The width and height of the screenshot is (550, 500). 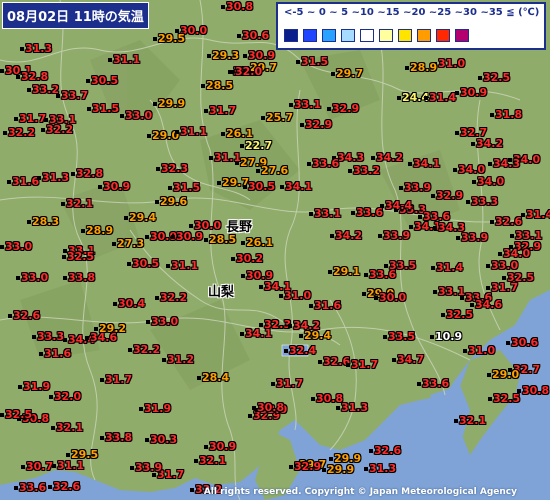 I want to click on station-temperature-value: 34.0, so click(x=491, y=181).